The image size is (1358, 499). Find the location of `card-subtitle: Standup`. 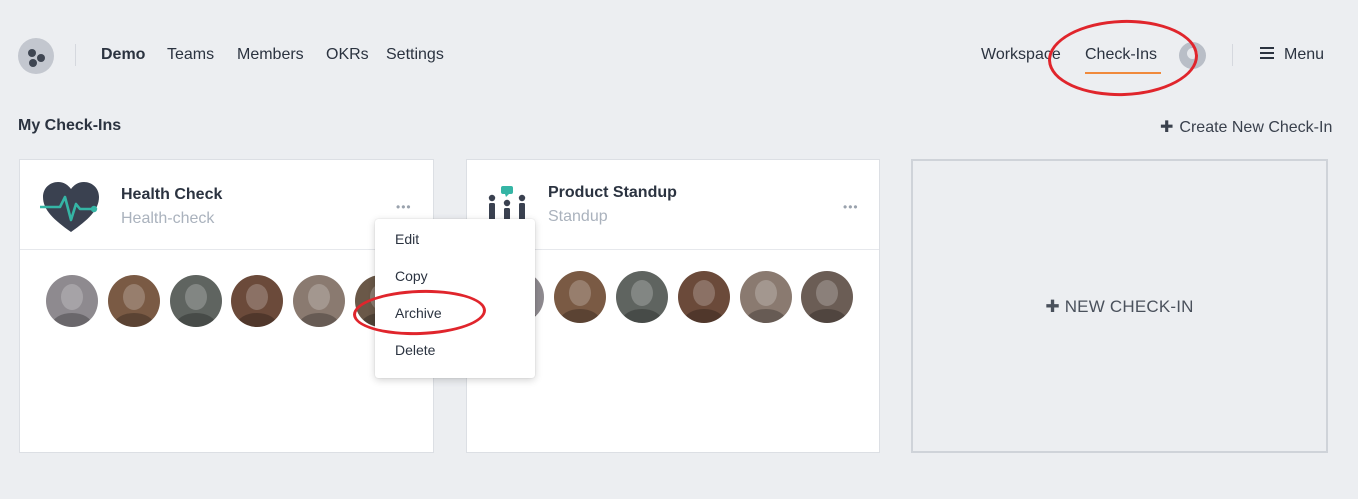

card-subtitle: Standup is located at coordinates (578, 216).